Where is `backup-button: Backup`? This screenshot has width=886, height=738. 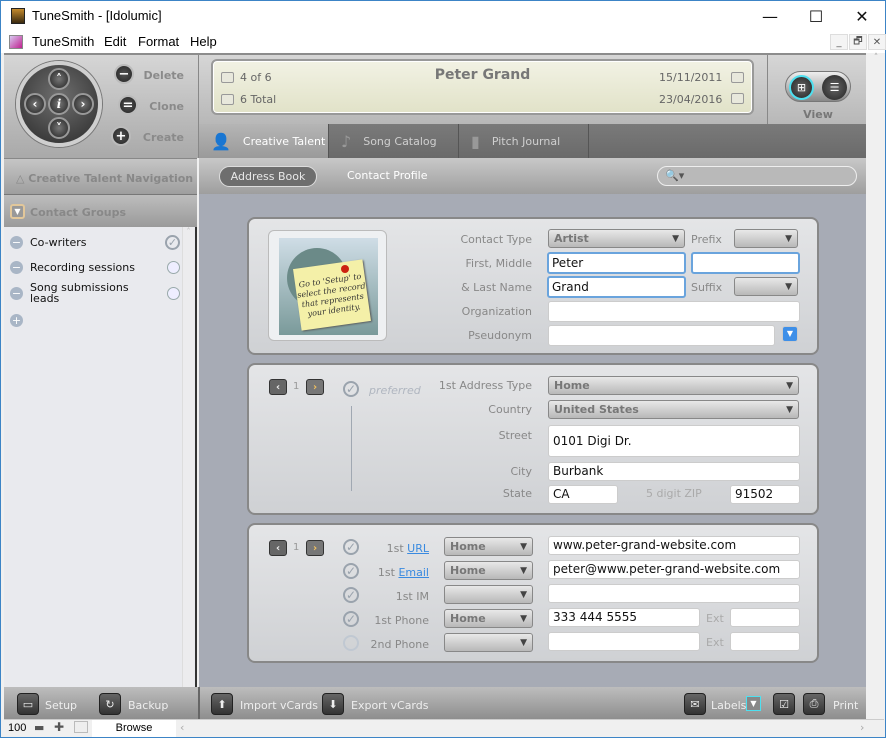 backup-button: Backup is located at coordinates (148, 705).